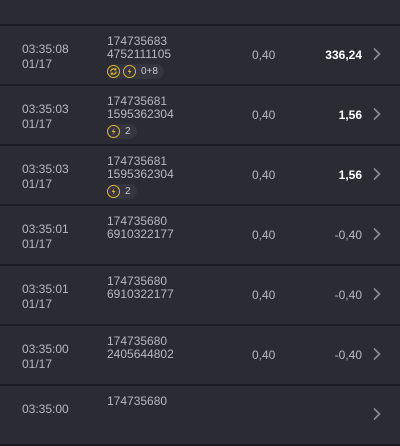  I want to click on feature-badge: 0+8, so click(135, 71).